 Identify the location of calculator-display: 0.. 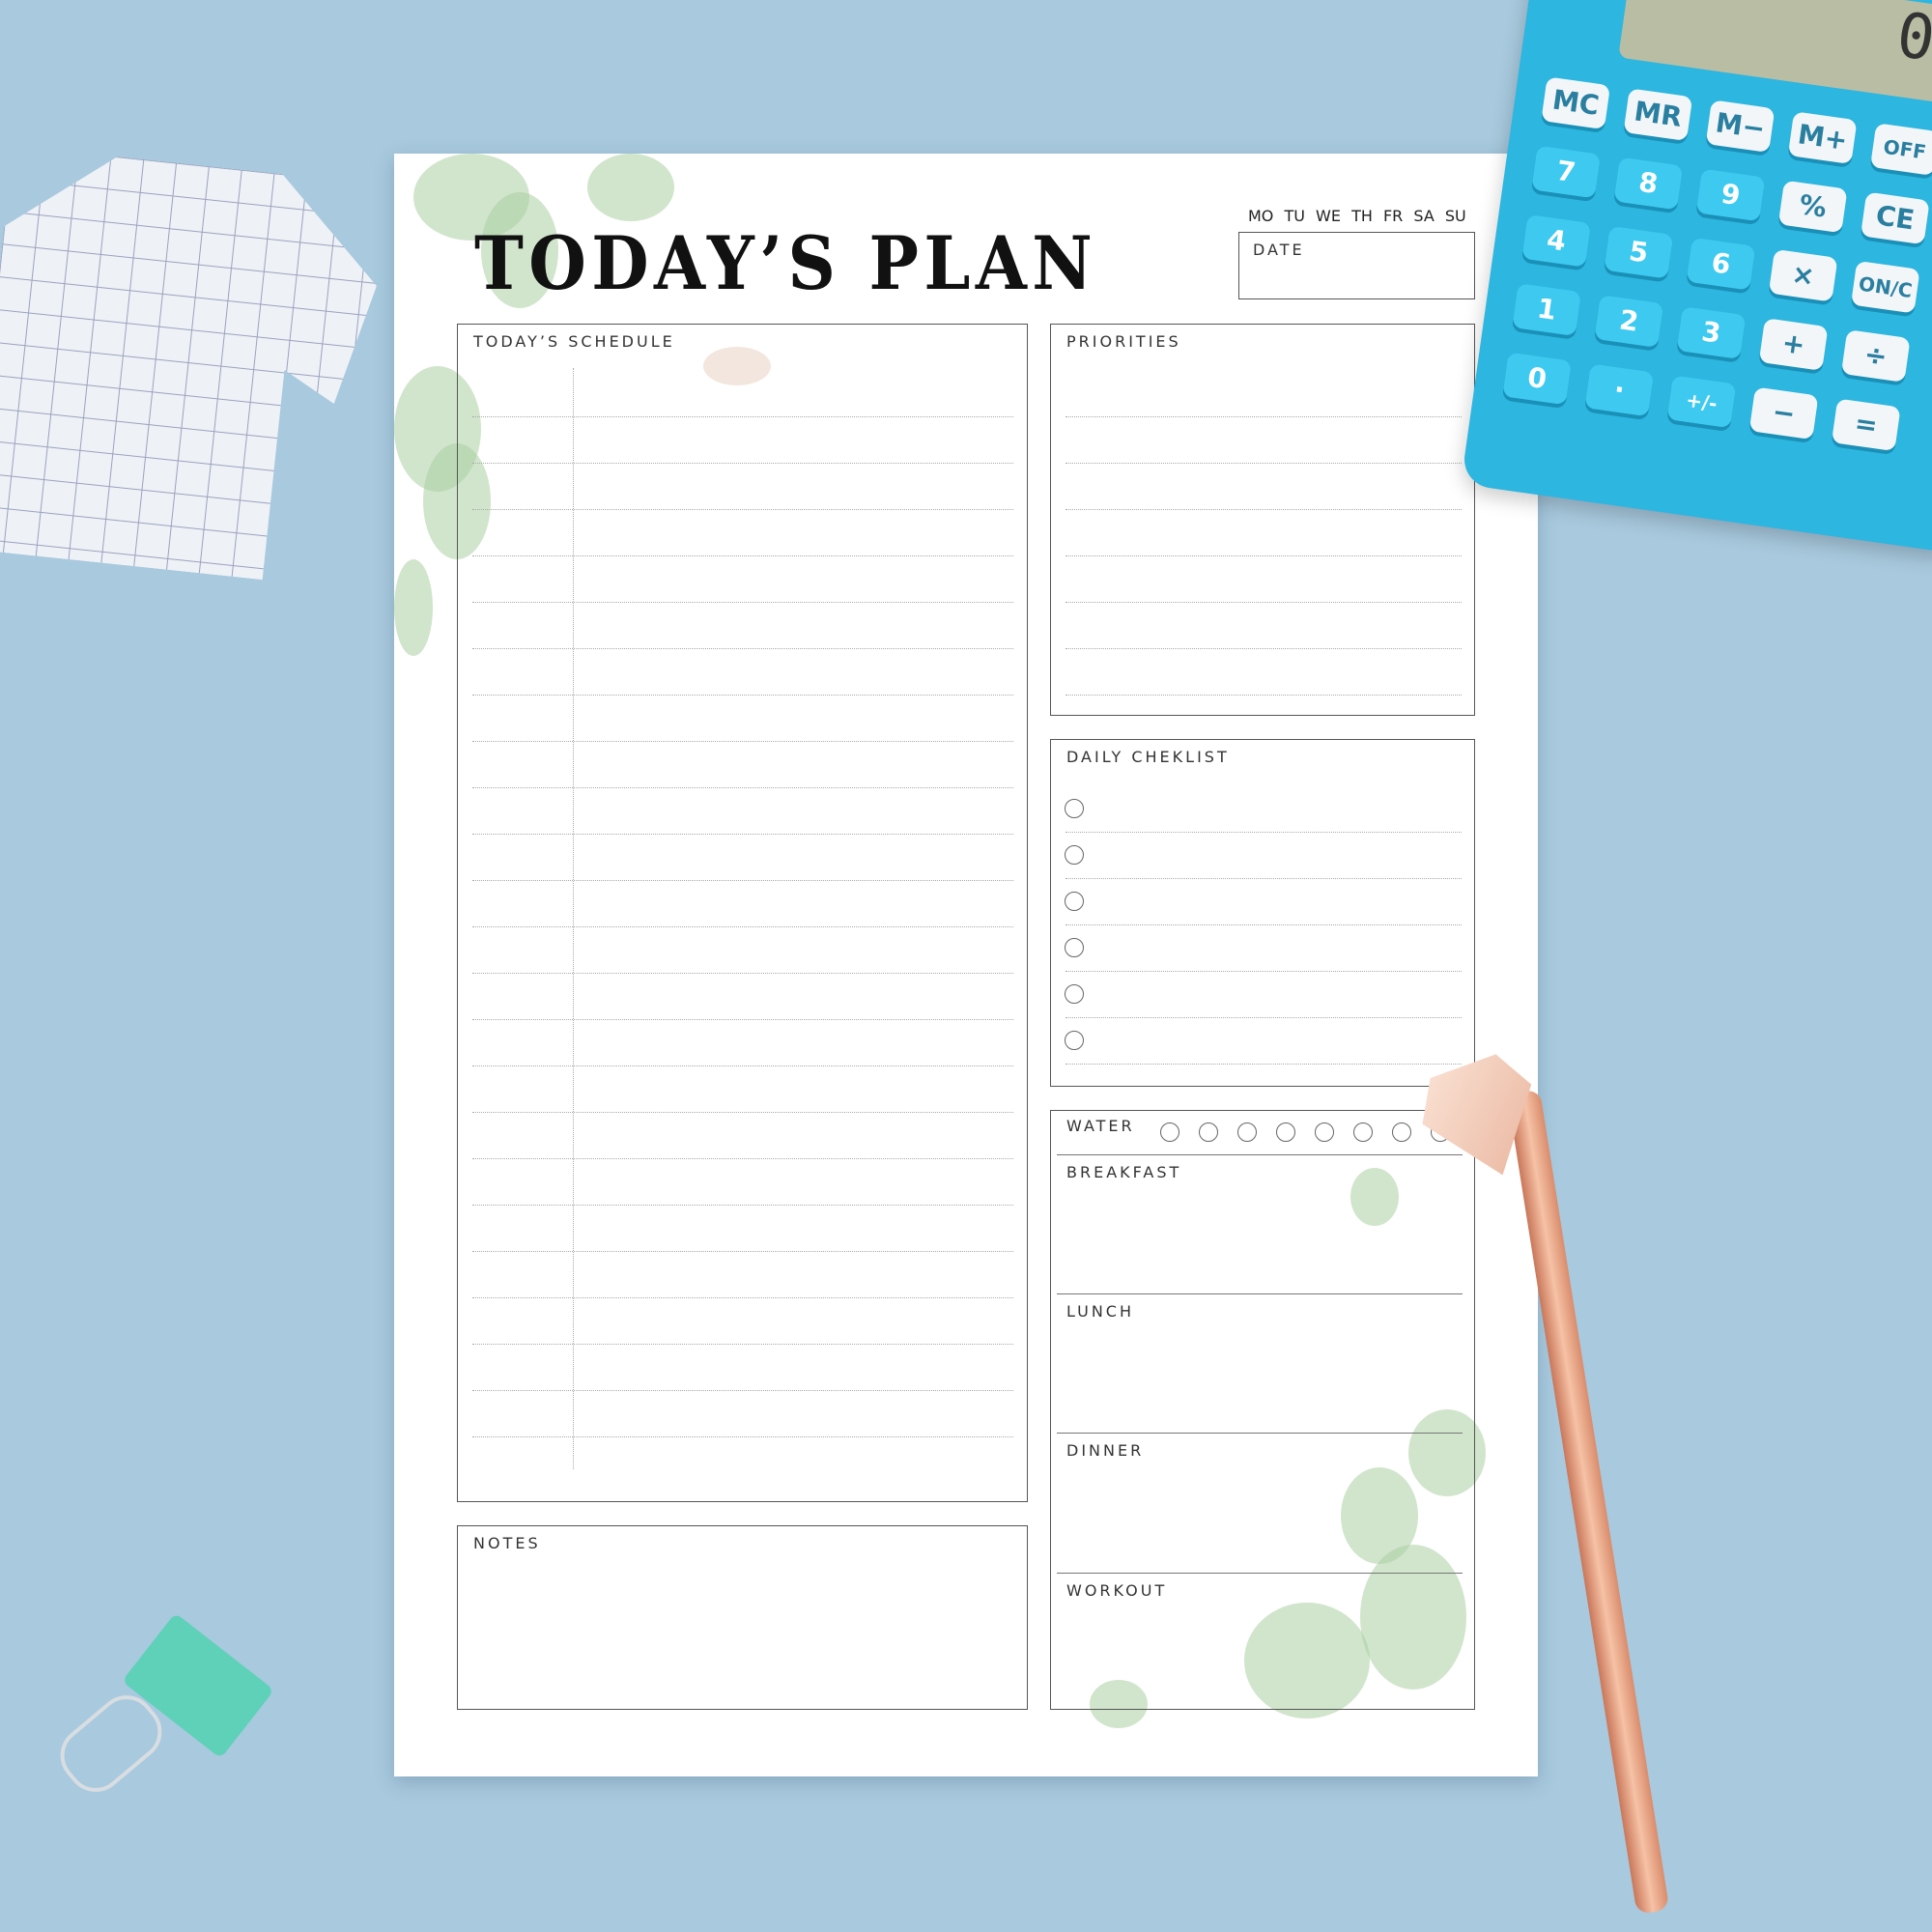
(1775, 54).